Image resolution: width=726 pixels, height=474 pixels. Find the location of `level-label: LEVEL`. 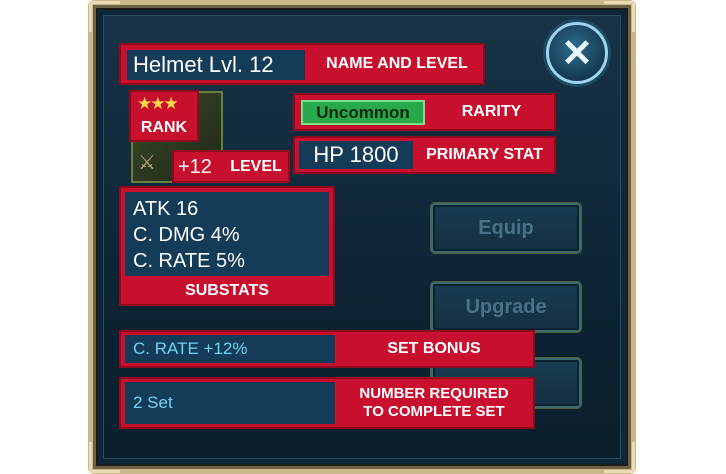

level-label: LEVEL is located at coordinates (256, 166).